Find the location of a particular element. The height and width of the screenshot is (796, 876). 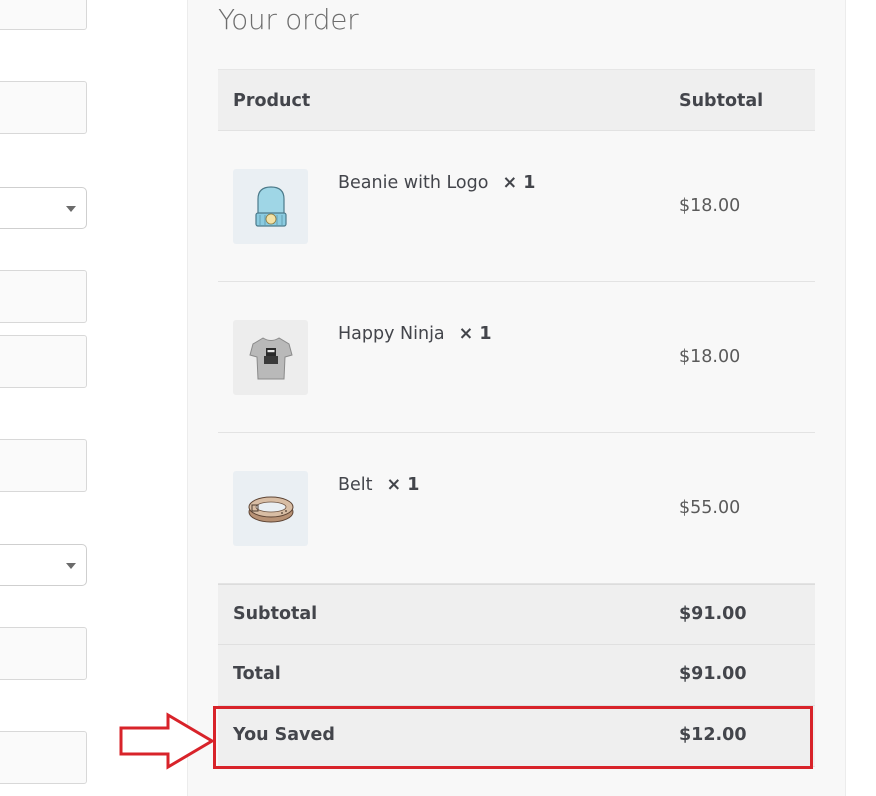

table-header: Product Subtotal is located at coordinates (516, 100).